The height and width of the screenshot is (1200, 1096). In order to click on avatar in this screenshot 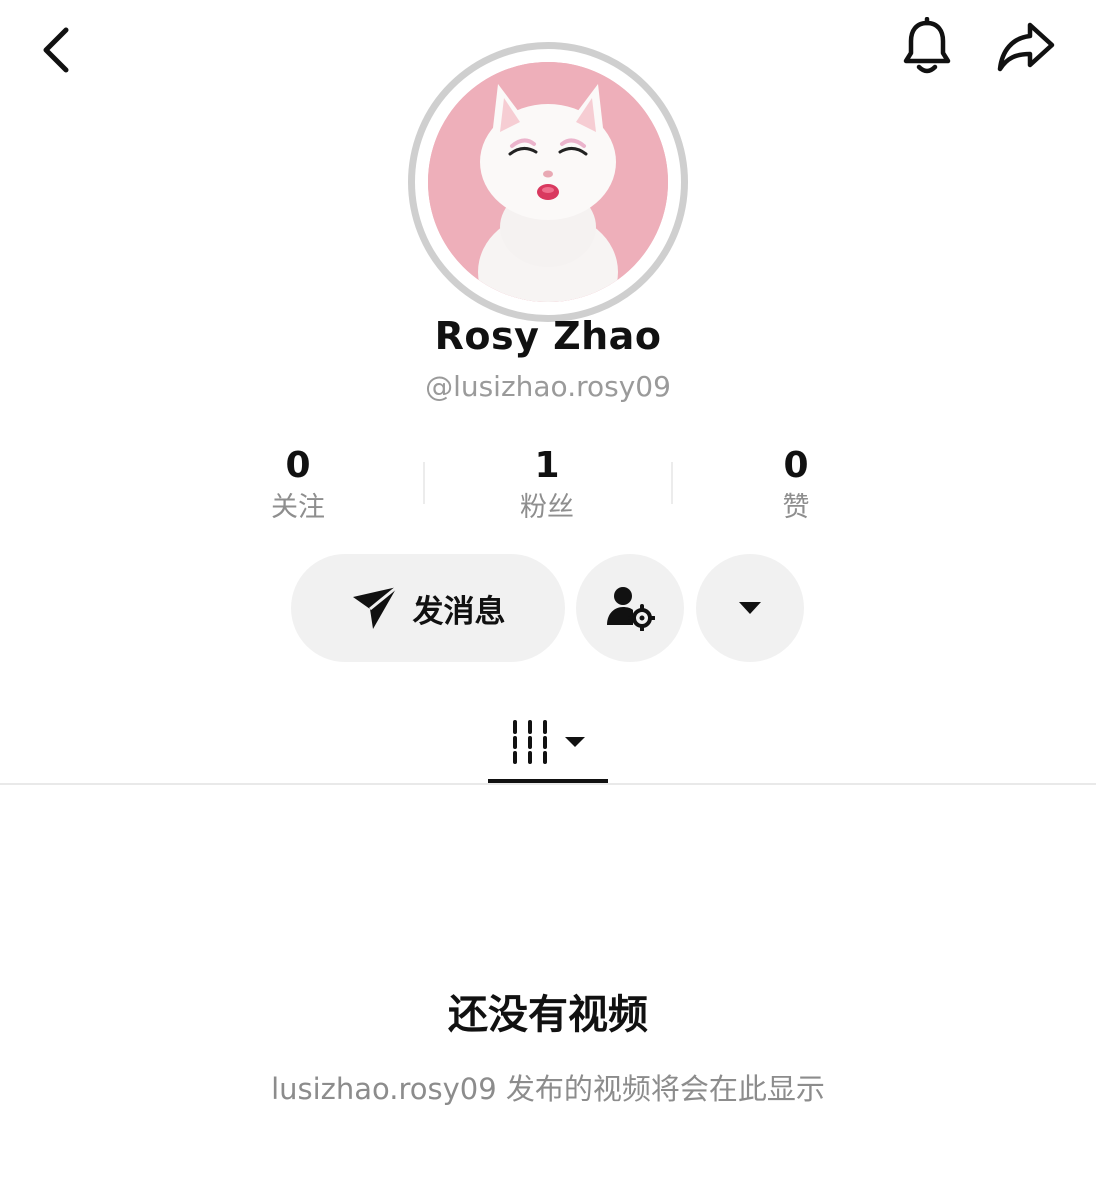, I will do `click(548, 182)`.